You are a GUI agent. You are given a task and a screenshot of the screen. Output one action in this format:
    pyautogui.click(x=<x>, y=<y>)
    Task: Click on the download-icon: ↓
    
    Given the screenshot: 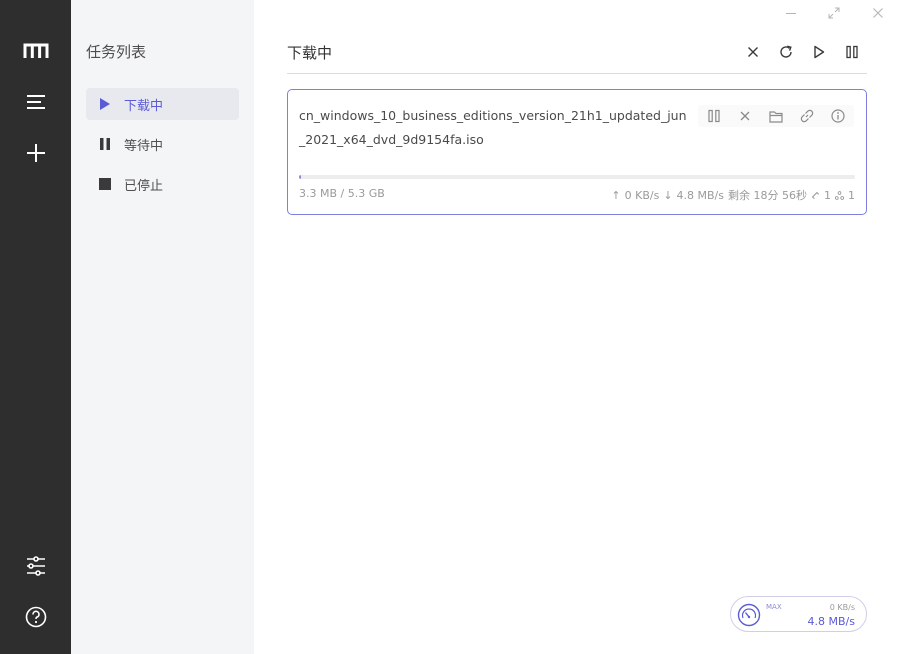 What is the action you would take?
    pyautogui.click(x=668, y=195)
    